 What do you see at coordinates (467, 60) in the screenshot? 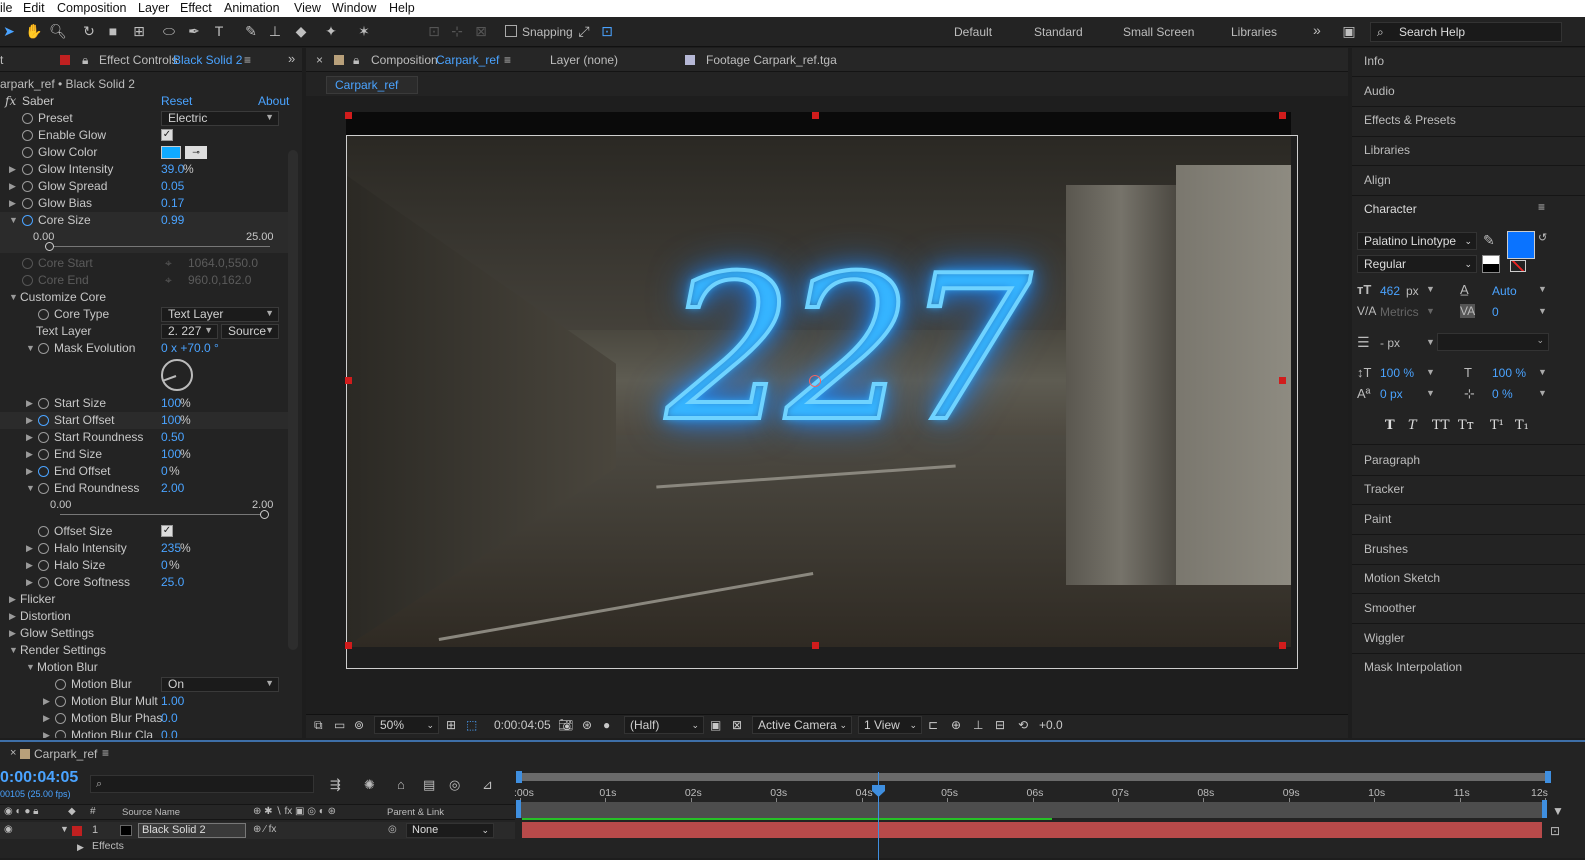
I see `composition-tab-comp: Carpark_ref` at bounding box center [467, 60].